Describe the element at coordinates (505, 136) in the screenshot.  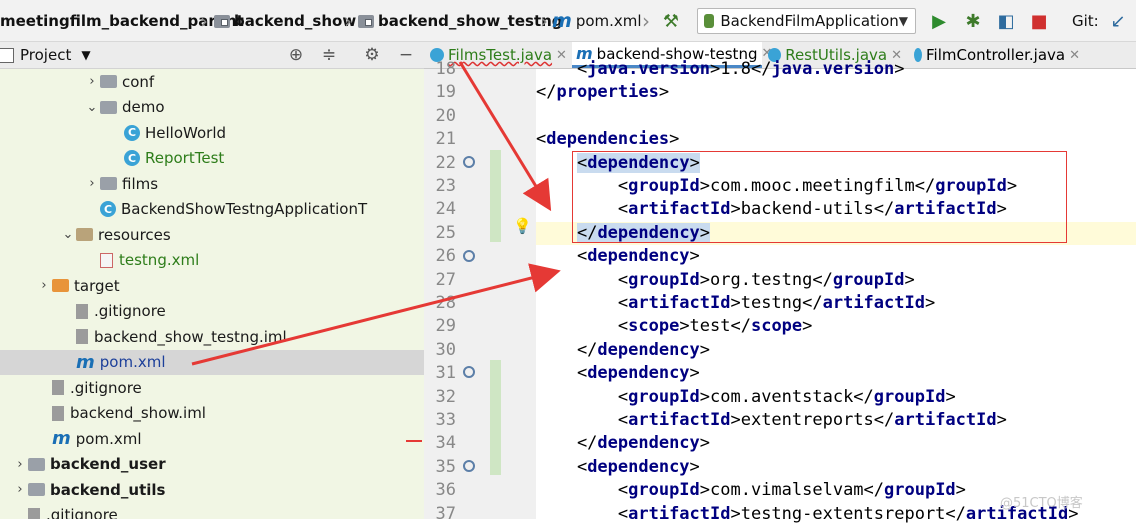
I see `arrow-to-dependency` at that location.